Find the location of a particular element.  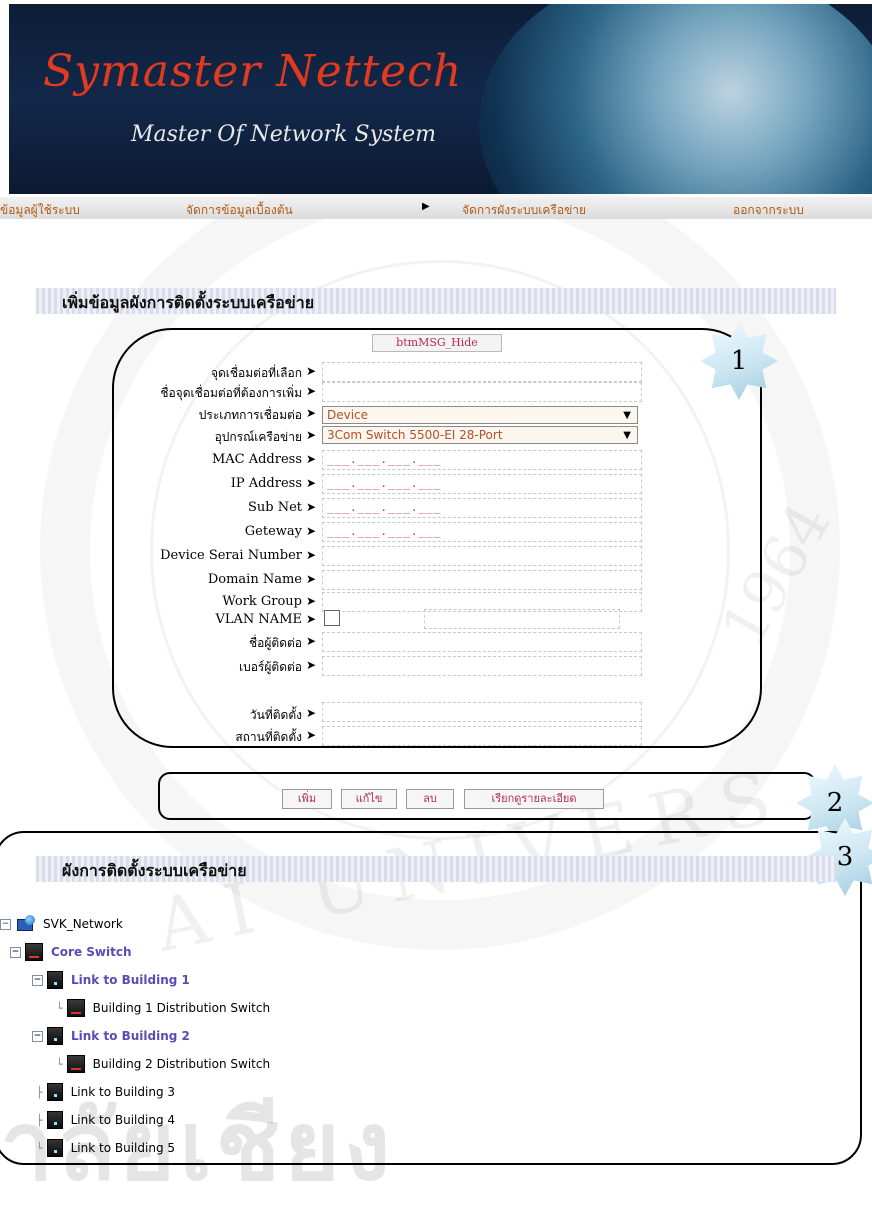

form-section-header: เพิ่มข้อมูลผังการติดตั้งระบบเครือข่าย is located at coordinates (436, 301).